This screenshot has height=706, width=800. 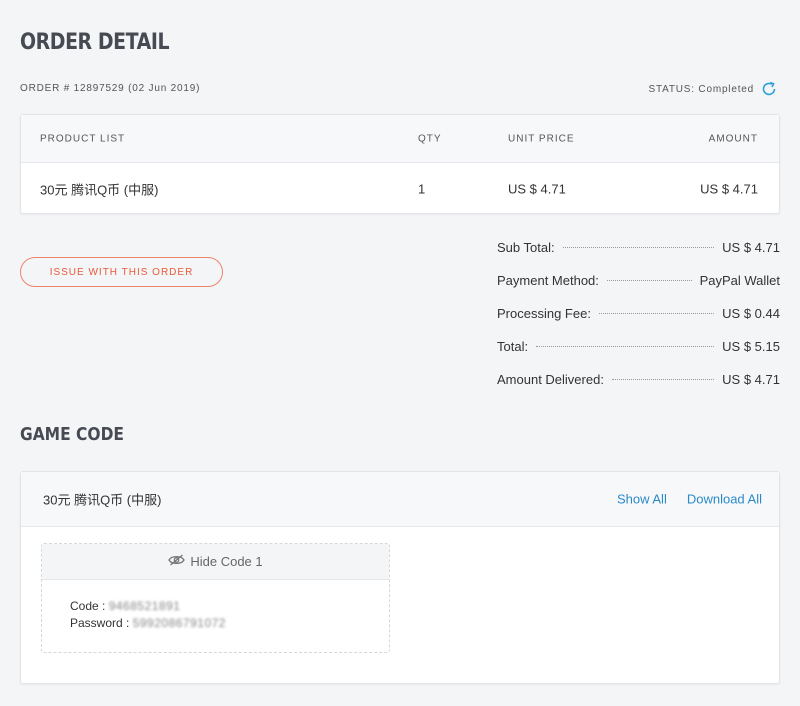 I want to click on hide-code-label: Hide Code 1, so click(x=226, y=561).